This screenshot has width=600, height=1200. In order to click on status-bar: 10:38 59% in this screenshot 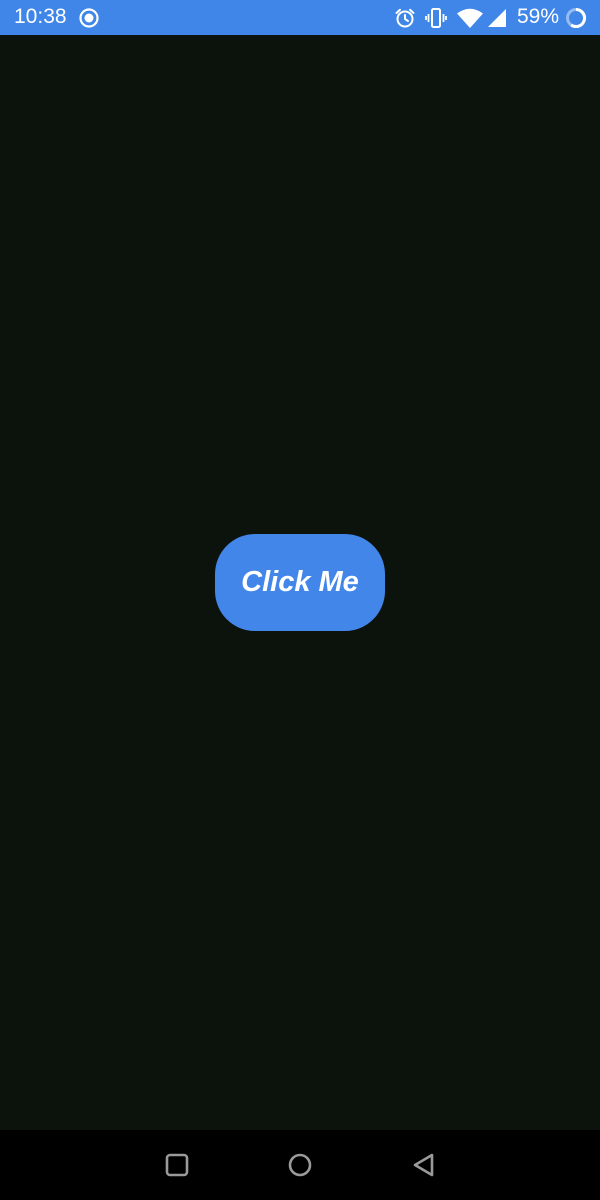, I will do `click(300, 17)`.